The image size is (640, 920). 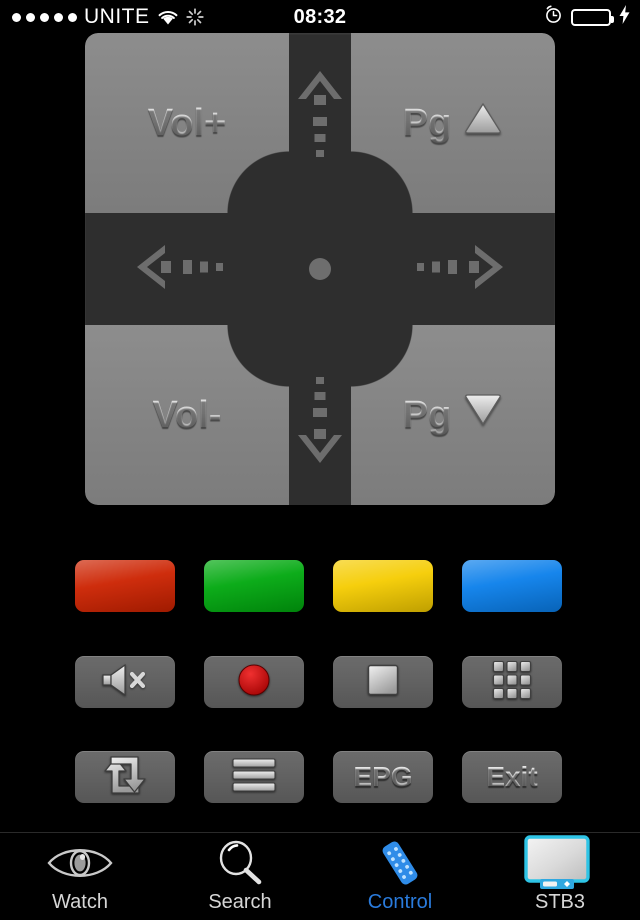 I want to click on volume-down-button: Vol-, so click(x=187, y=415).